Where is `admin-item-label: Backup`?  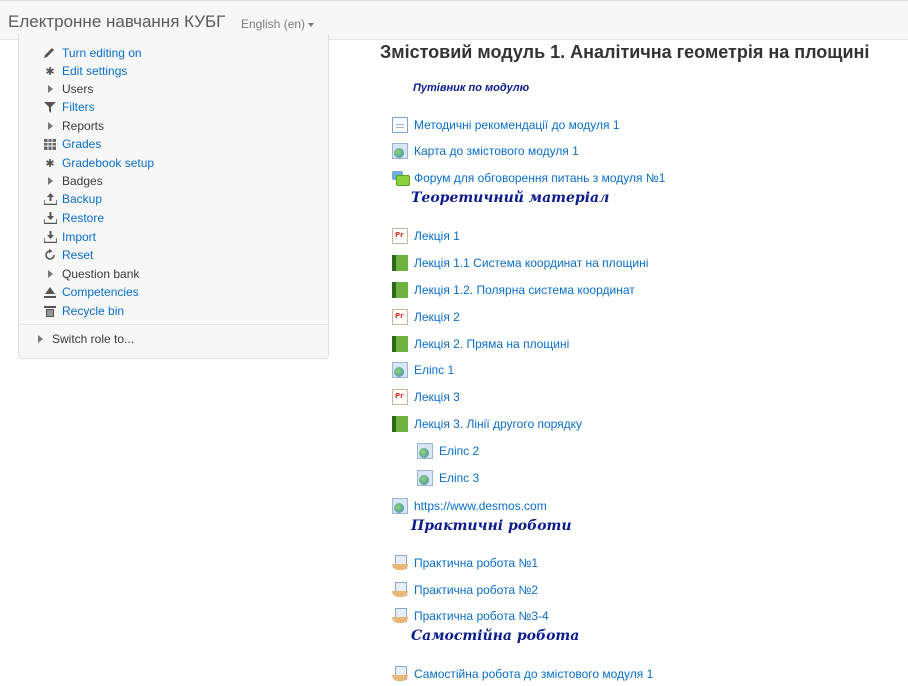
admin-item-label: Backup is located at coordinates (82, 199).